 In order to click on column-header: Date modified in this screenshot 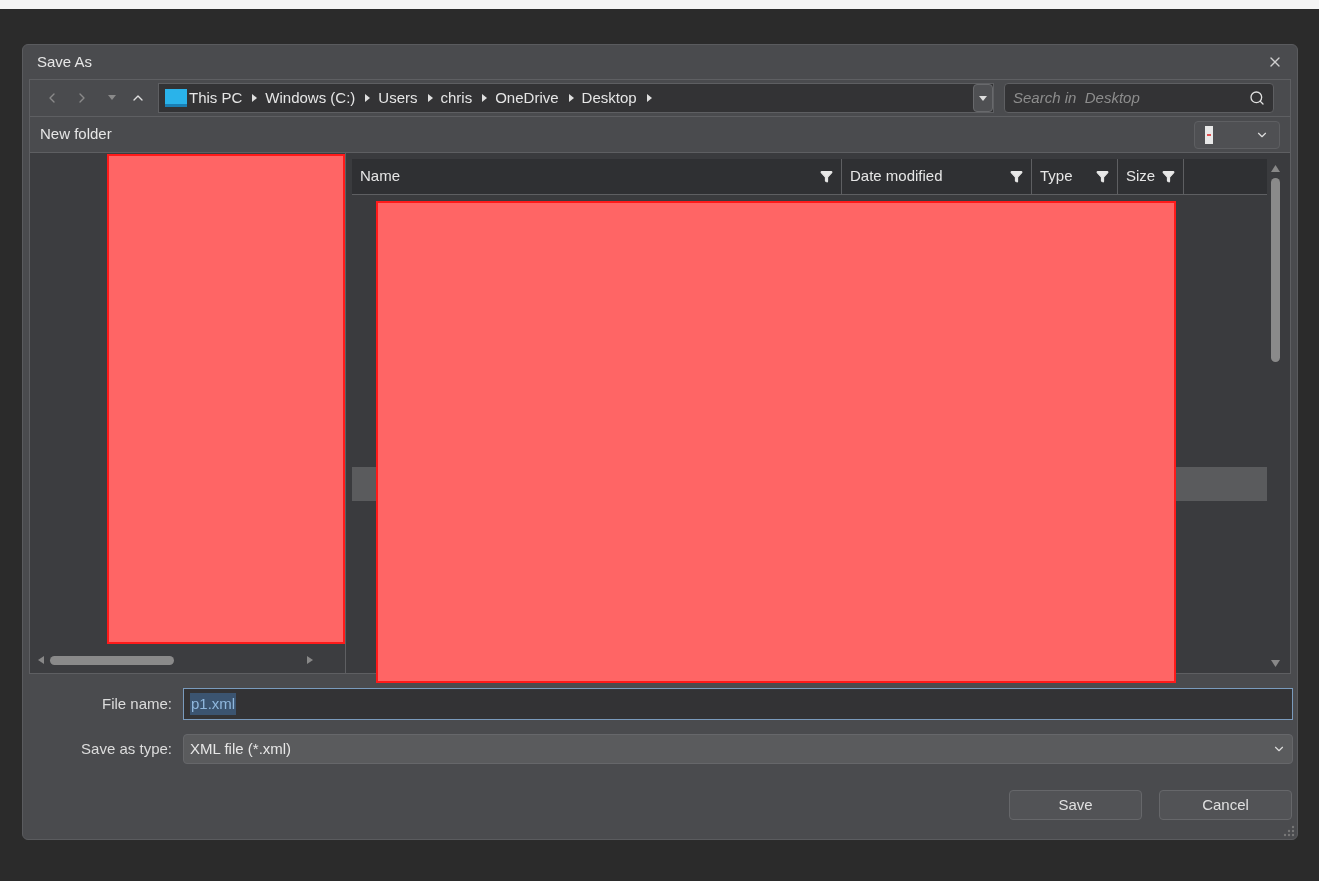, I will do `click(937, 176)`.